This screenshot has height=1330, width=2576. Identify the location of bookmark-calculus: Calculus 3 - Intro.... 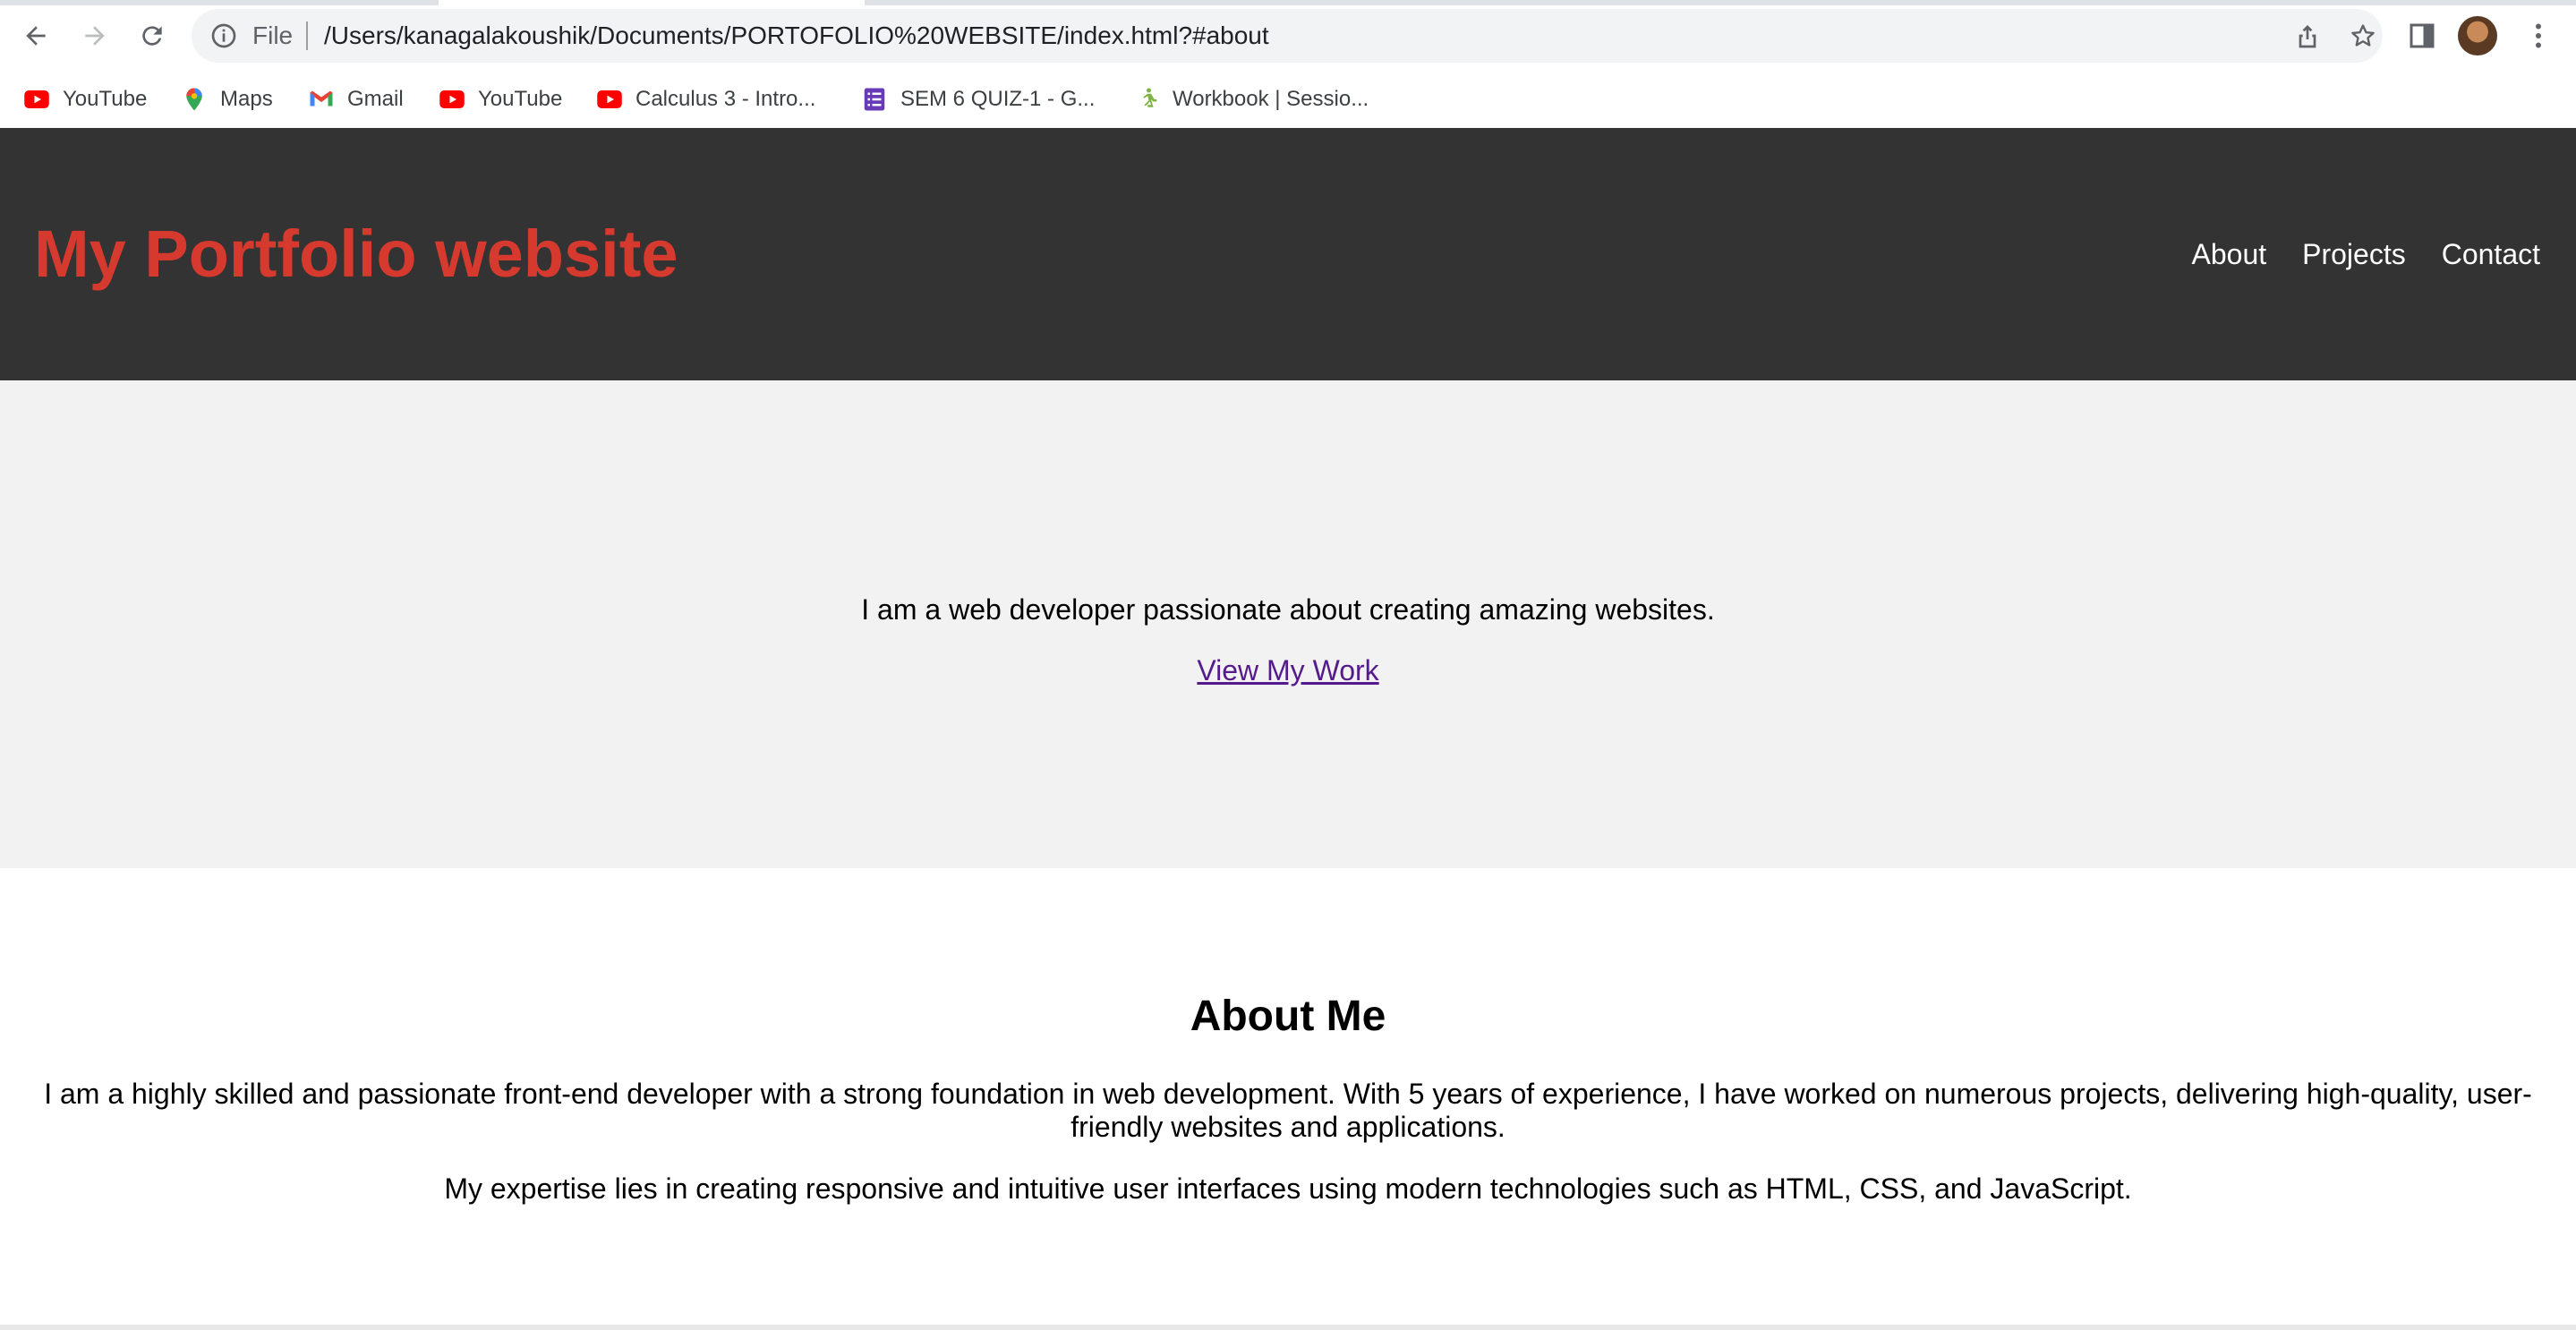
(705, 99).